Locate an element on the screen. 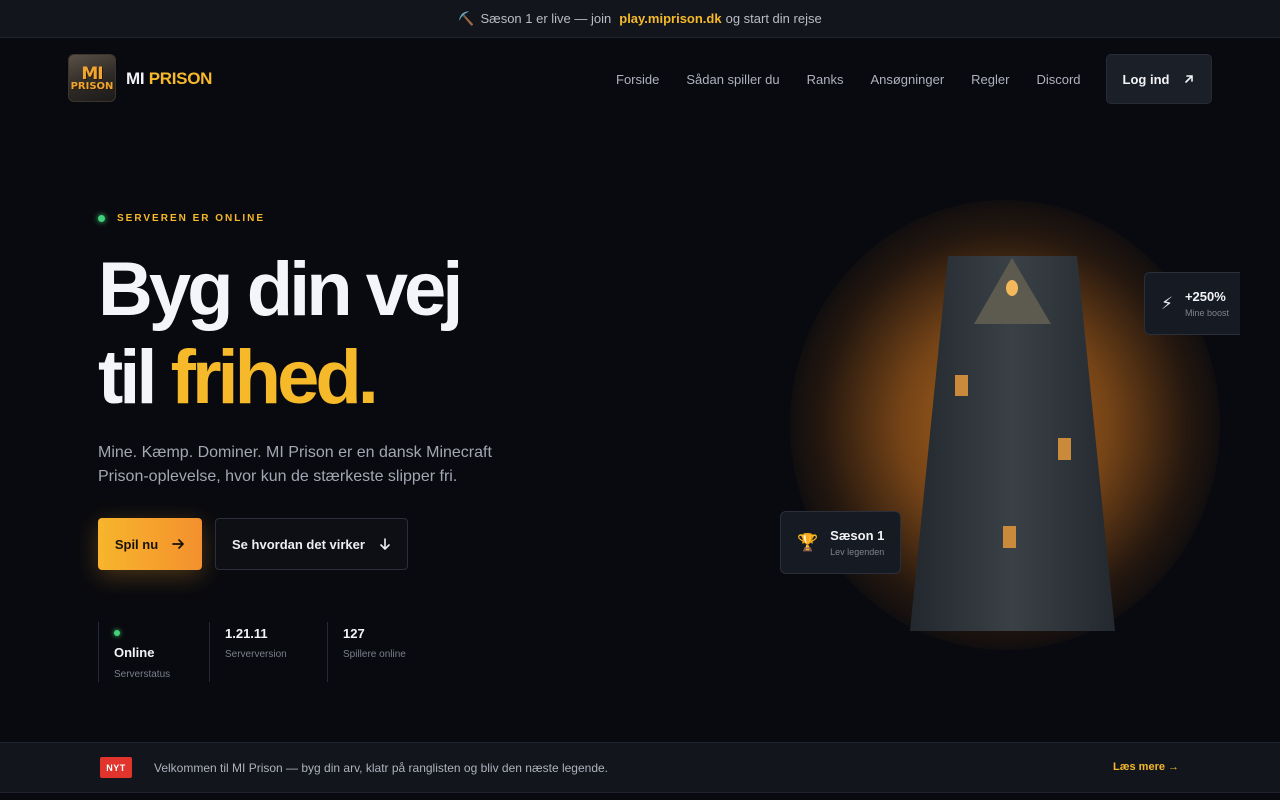 Image resolution: width=1280 pixels, height=800 pixels. nav-item-applications: Ansøgninger is located at coordinates (907, 79).